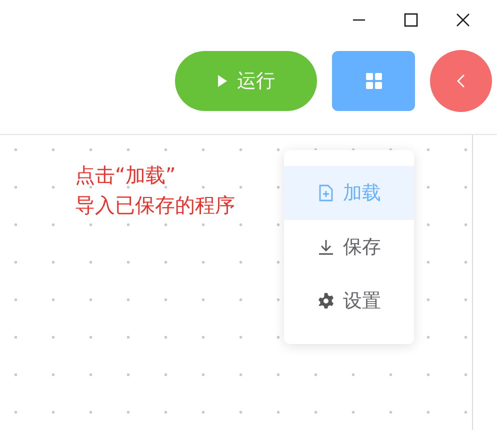  What do you see at coordinates (362, 193) in the screenshot?
I see `menu-item-label: 加载` at bounding box center [362, 193].